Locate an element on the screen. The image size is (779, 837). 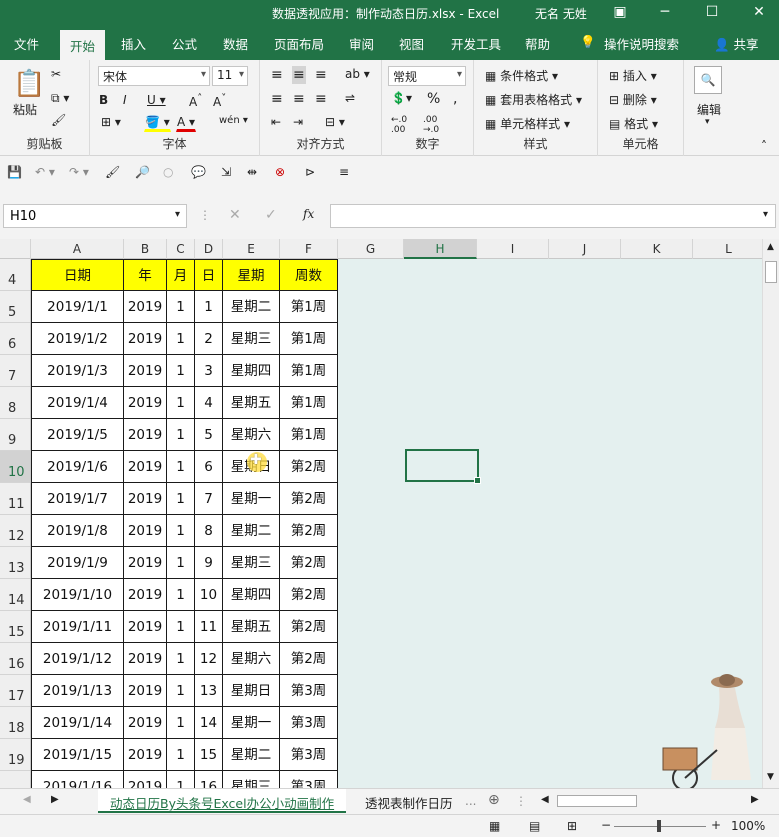
redo-icon: ↷ ▾ is located at coordinates (79, 172).